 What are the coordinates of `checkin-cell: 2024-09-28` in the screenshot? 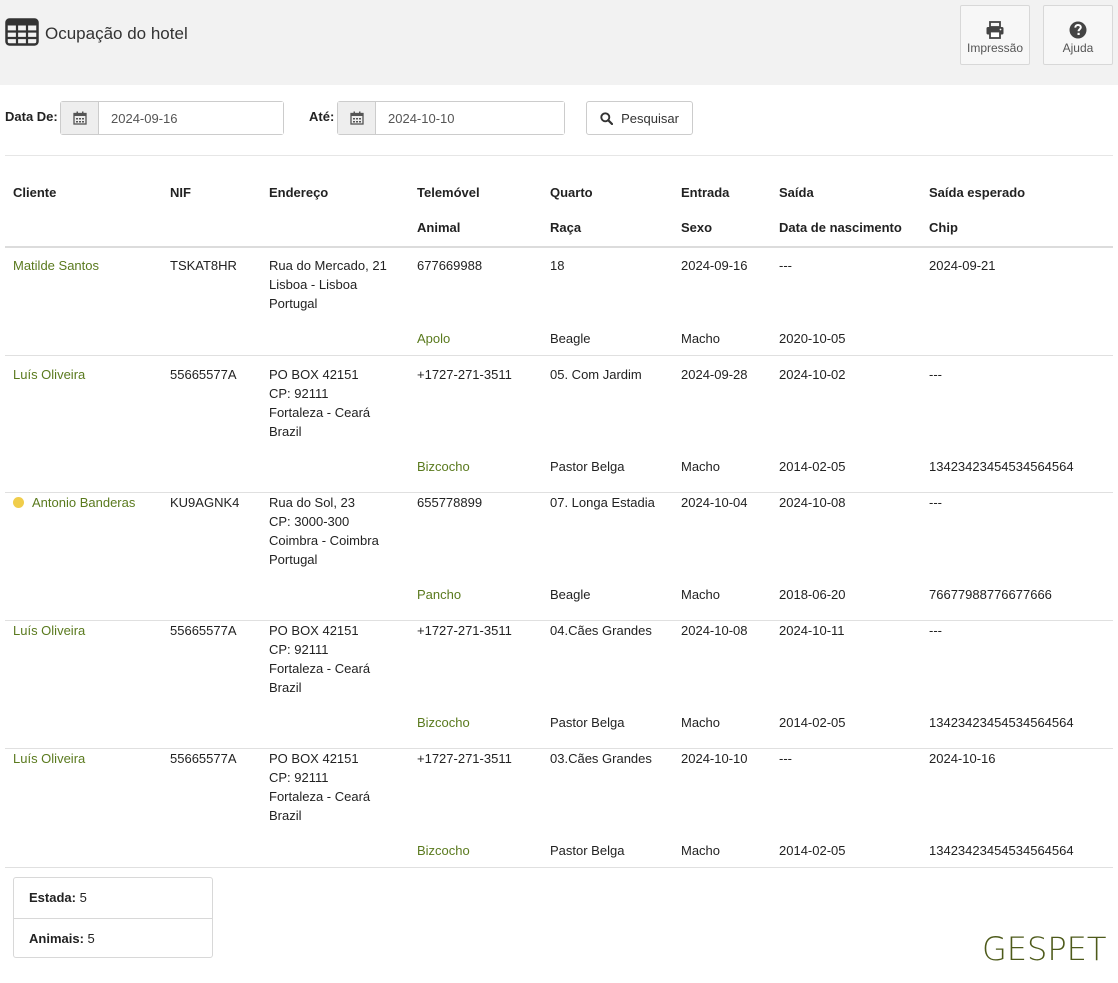 It's located at (714, 374).